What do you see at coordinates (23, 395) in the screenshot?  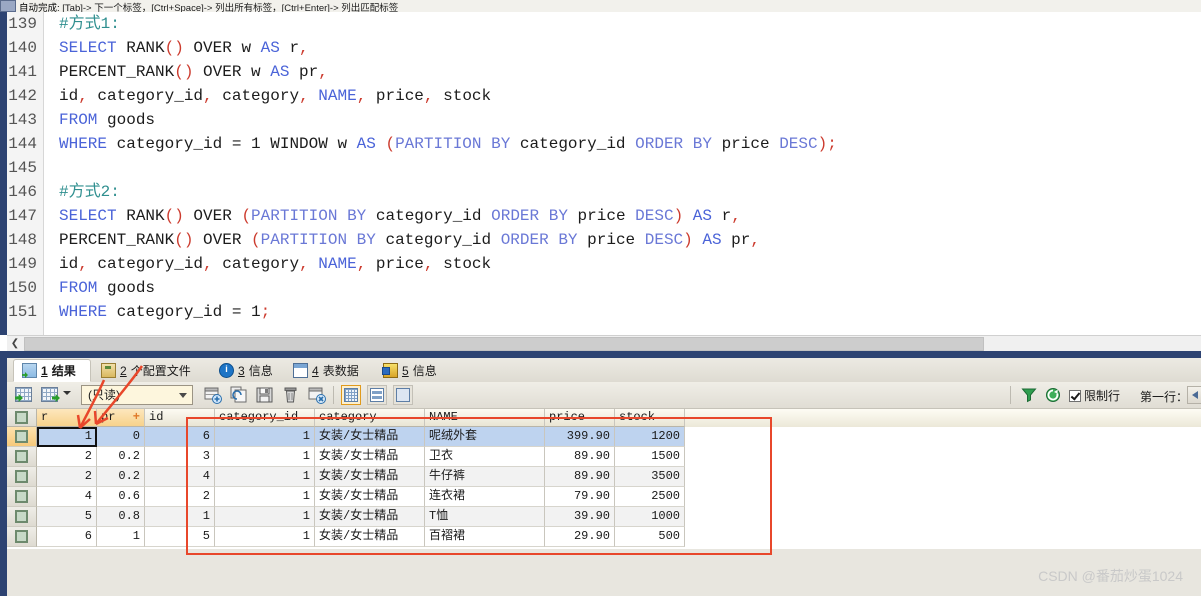 I see `apply-changes-button` at bounding box center [23, 395].